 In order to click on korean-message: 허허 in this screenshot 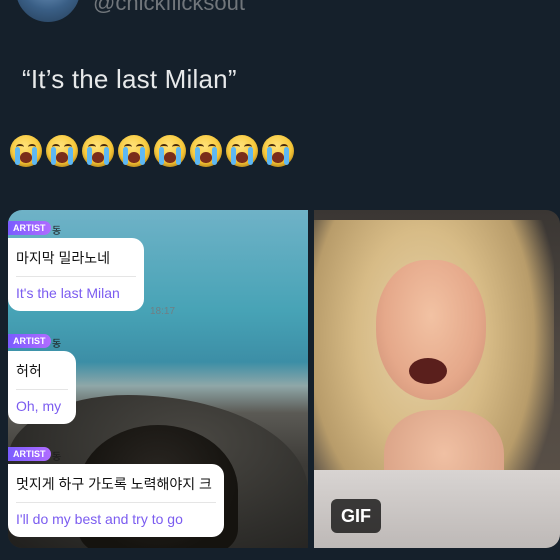, I will do `click(29, 371)`.